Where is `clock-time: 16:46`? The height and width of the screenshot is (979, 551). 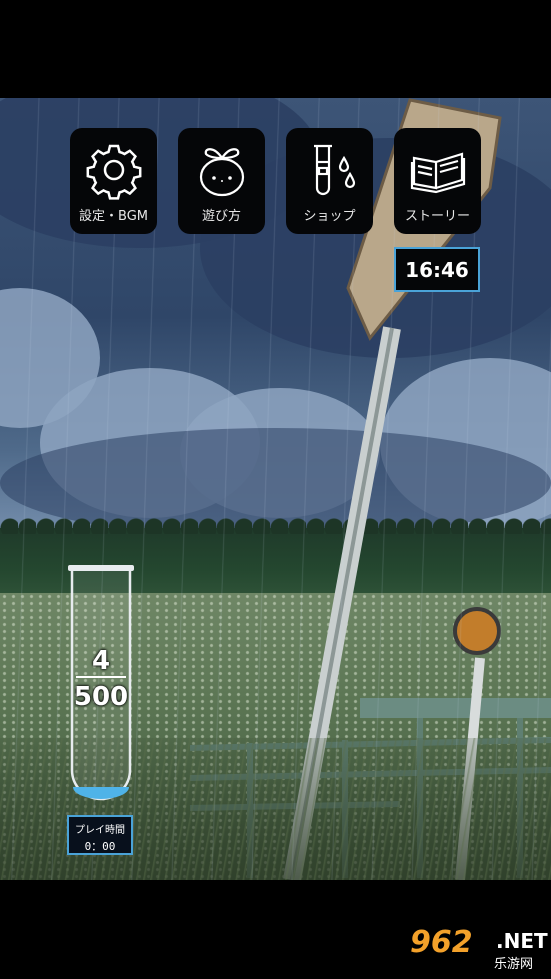
clock-time: 16:46 is located at coordinates (437, 269).